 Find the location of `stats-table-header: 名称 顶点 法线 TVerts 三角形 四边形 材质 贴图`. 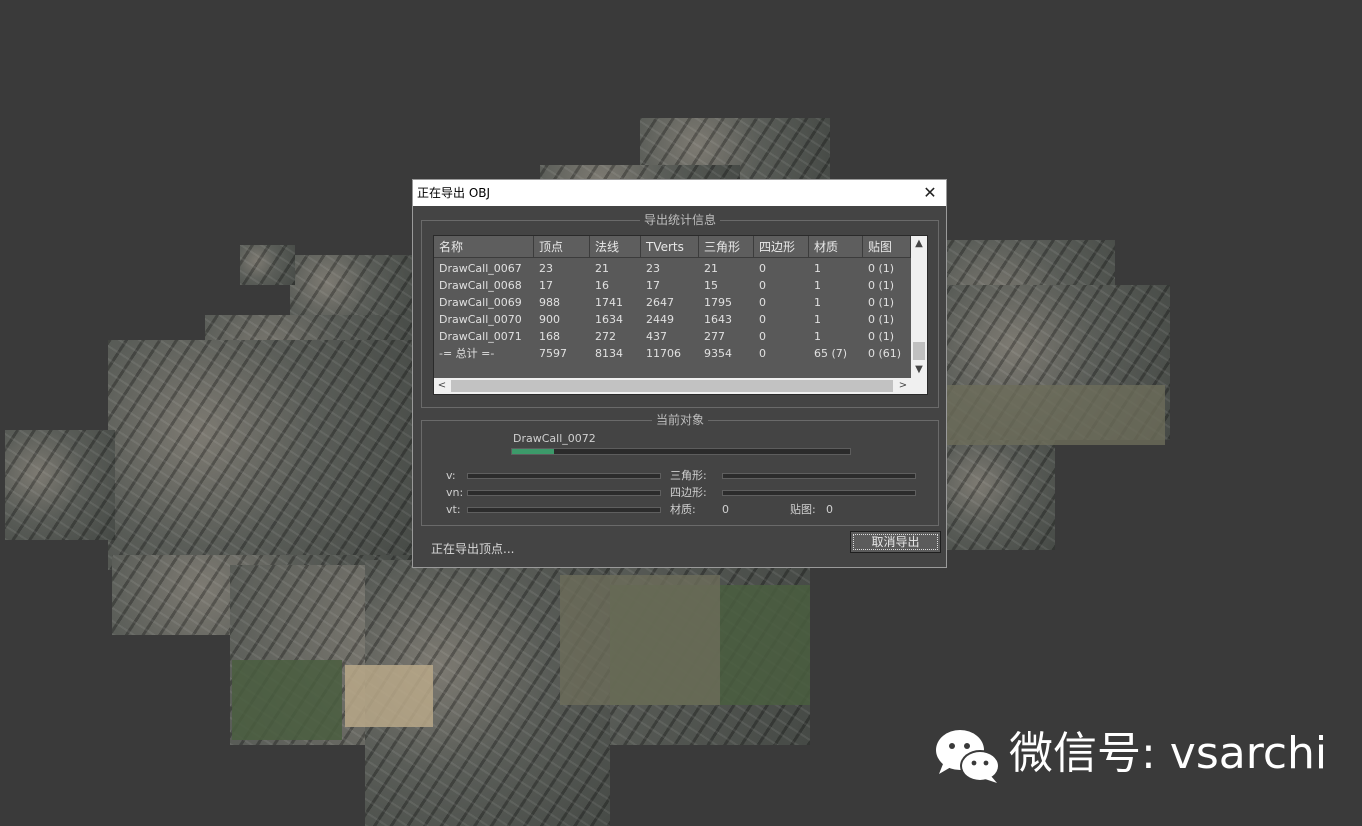

stats-table-header: 名称 顶点 法线 TVerts 三角形 四边形 材质 贴图 is located at coordinates (672, 247).